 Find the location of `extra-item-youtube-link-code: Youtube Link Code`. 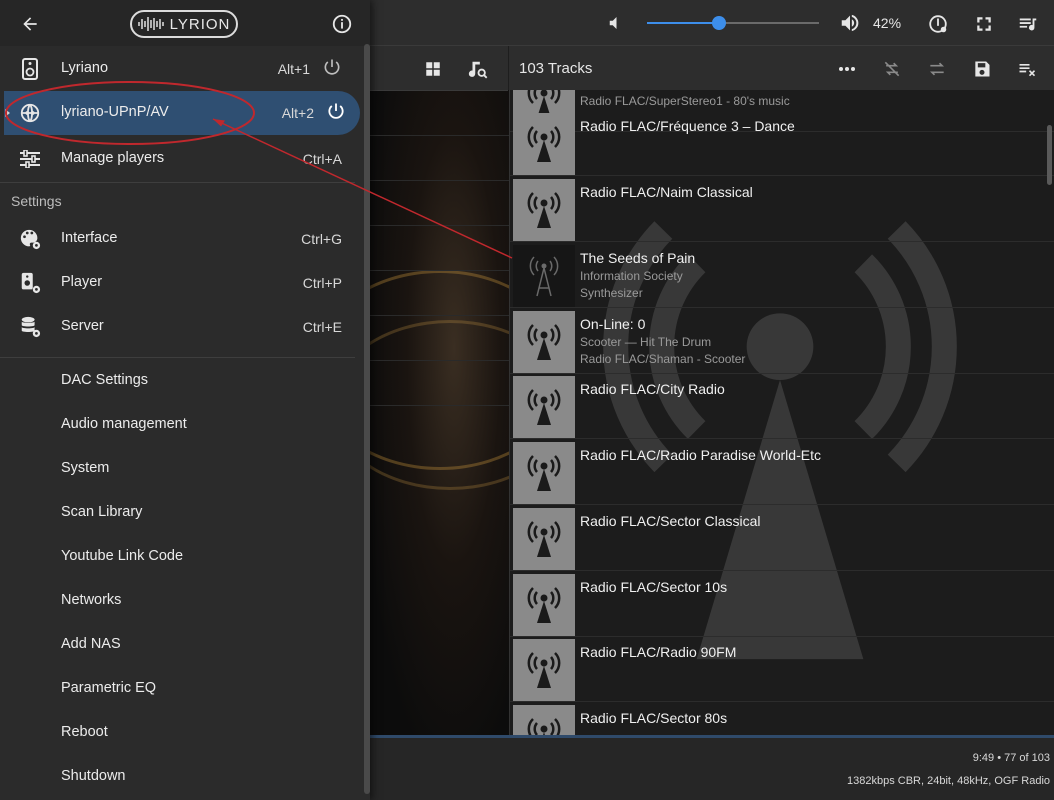

extra-item-youtube-link-code: Youtube Link Code is located at coordinates (178, 557).